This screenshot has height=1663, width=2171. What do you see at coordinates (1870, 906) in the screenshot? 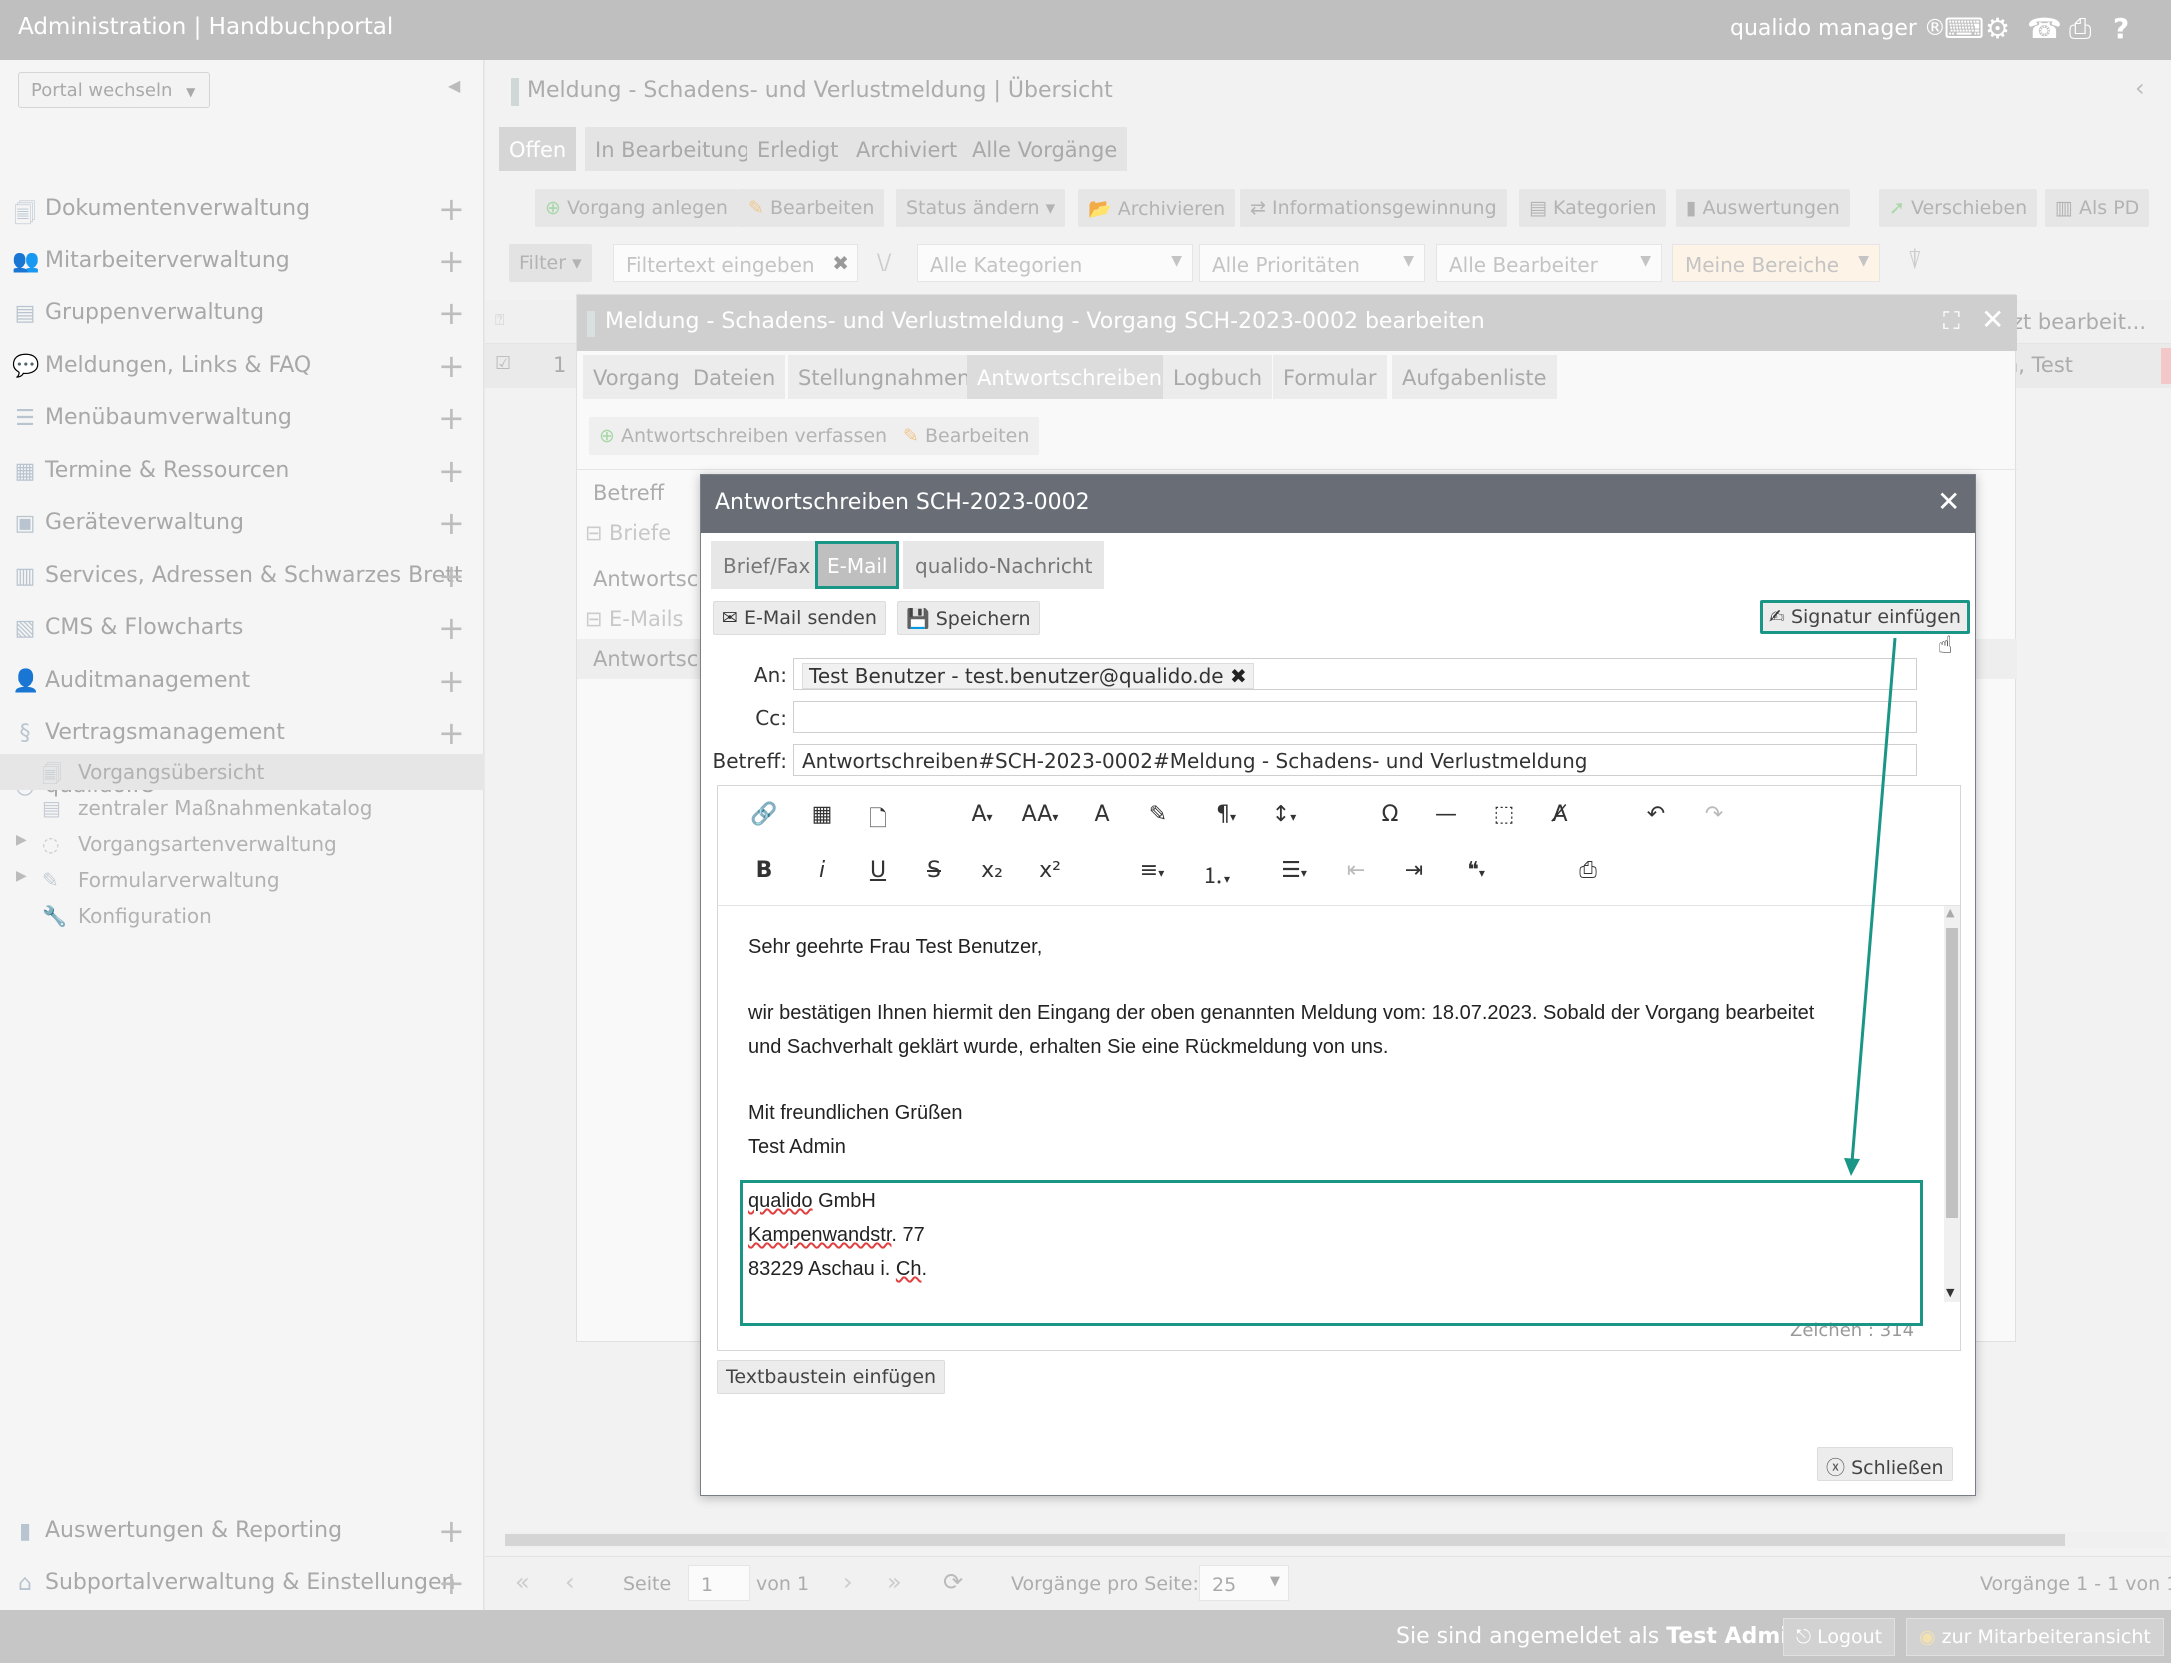
I see `annotation-arrow` at bounding box center [1870, 906].